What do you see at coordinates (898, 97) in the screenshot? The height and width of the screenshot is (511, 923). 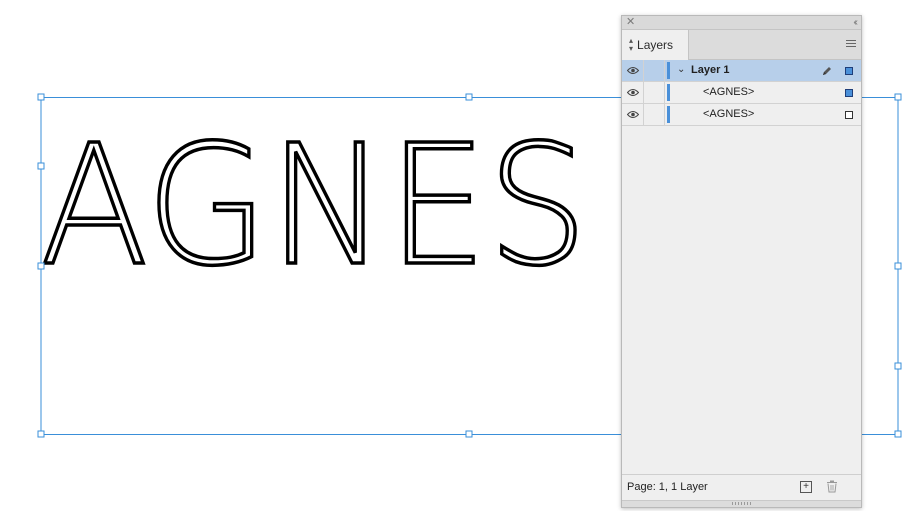 I see `resize-handle-top-right` at bounding box center [898, 97].